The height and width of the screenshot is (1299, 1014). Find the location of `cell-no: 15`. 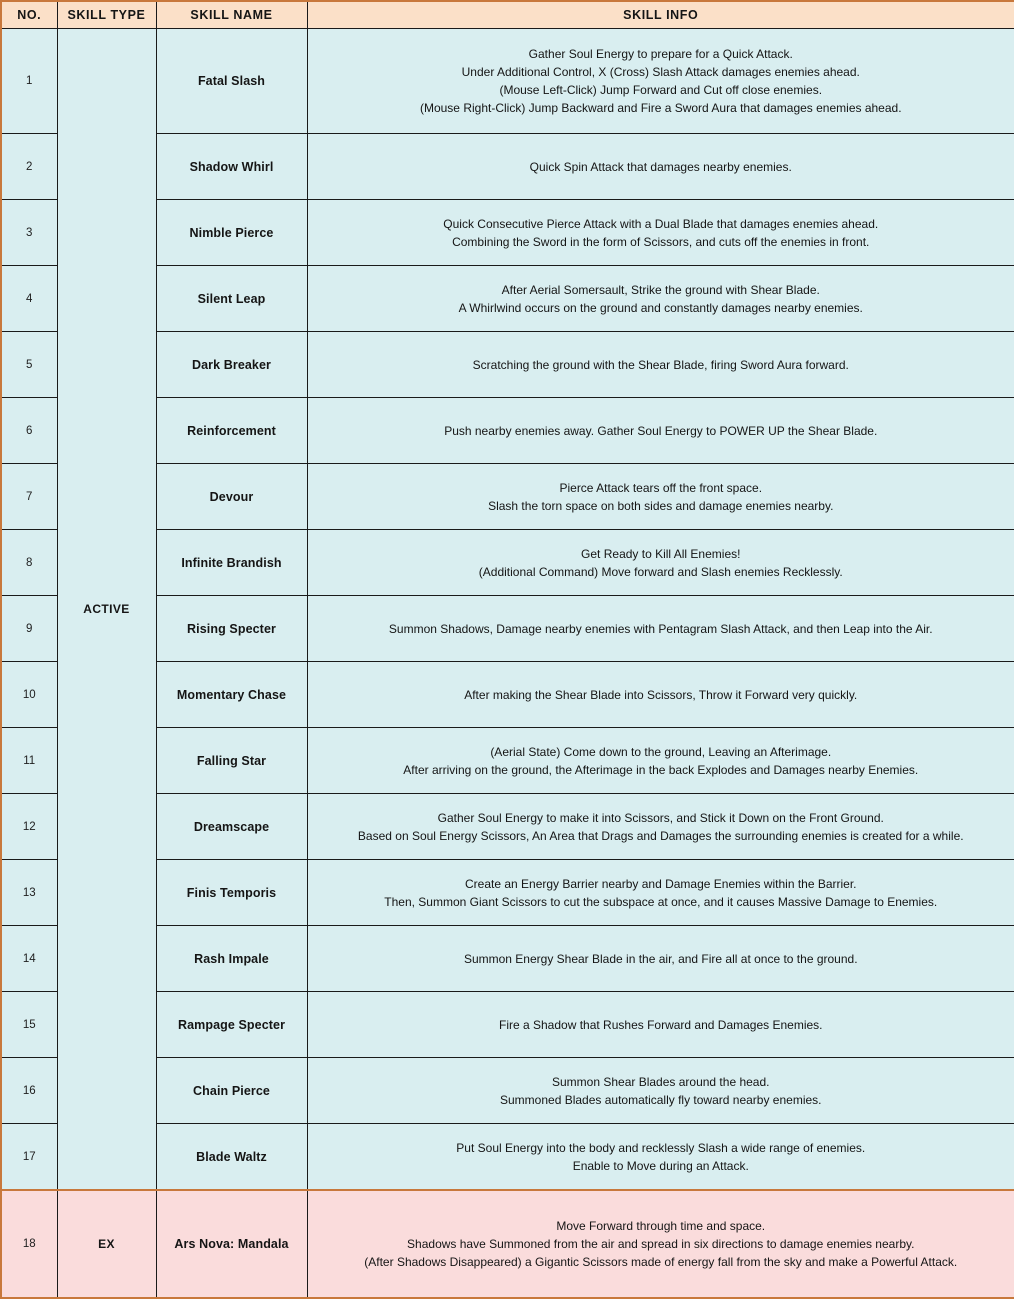

cell-no: 15 is located at coordinates (29, 1024).